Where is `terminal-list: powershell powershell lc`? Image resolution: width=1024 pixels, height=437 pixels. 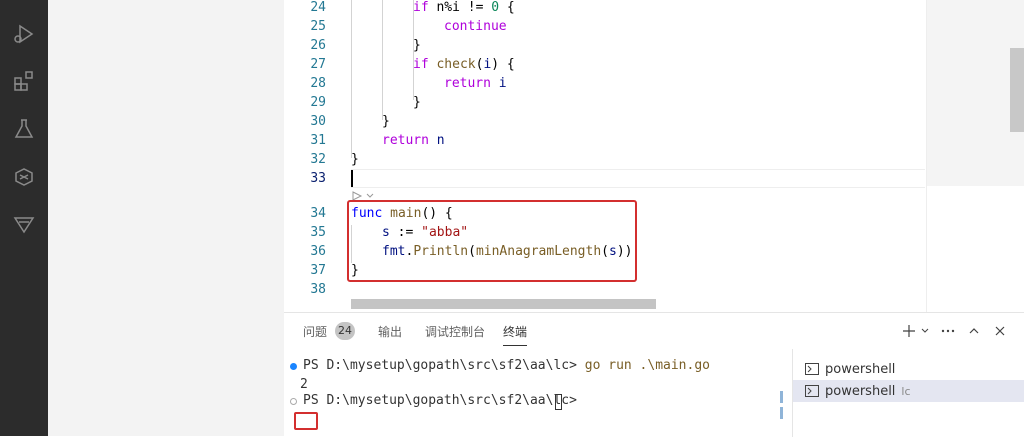
terminal-list: powershell powershell lc is located at coordinates (908, 393).